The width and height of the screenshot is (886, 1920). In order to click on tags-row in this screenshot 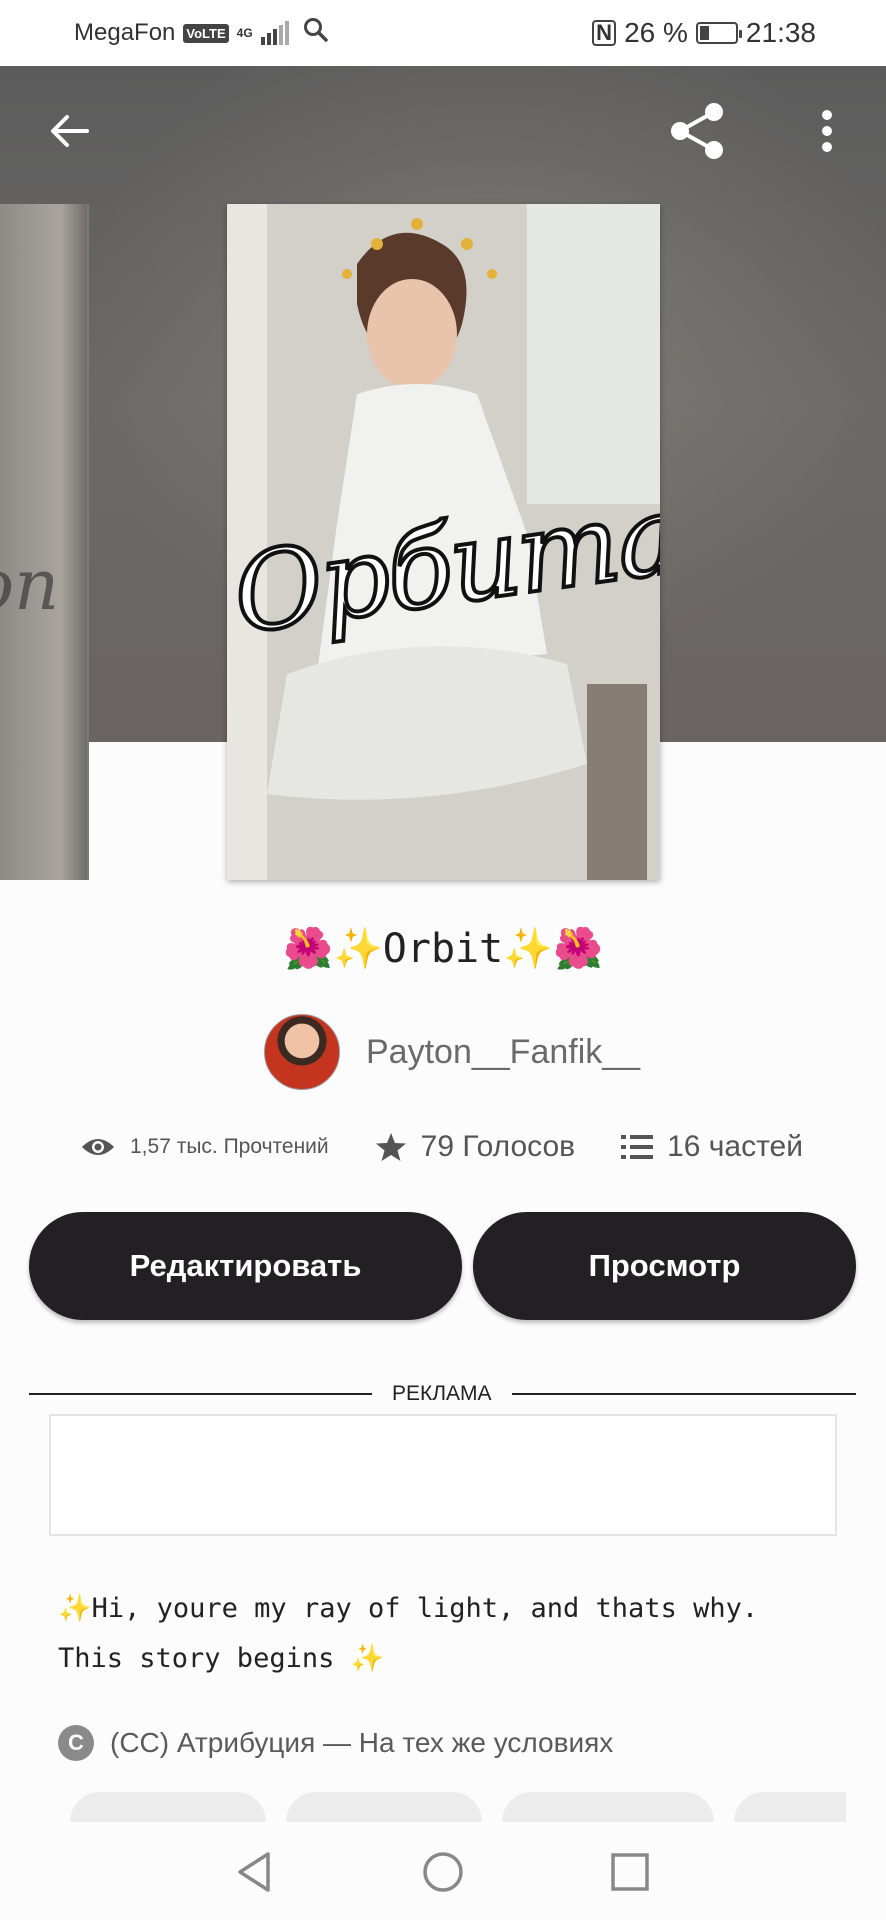, I will do `click(458, 1807)`.